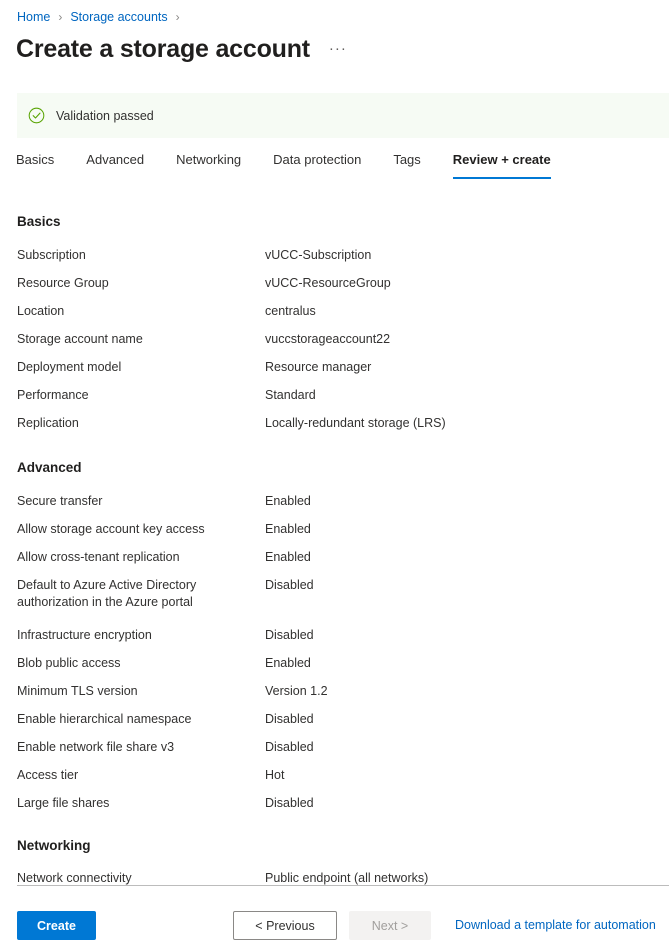 This screenshot has height=950, width=669. Describe the element at coordinates (355, 423) in the screenshot. I see `summary-value: Locally-redundant storage (LRS)` at that location.